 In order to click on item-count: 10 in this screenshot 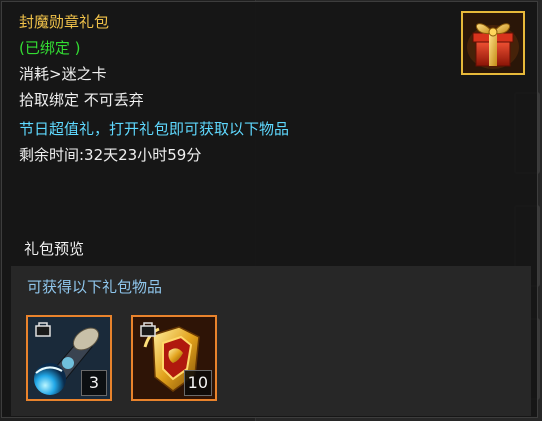, I will do `click(197, 383)`.